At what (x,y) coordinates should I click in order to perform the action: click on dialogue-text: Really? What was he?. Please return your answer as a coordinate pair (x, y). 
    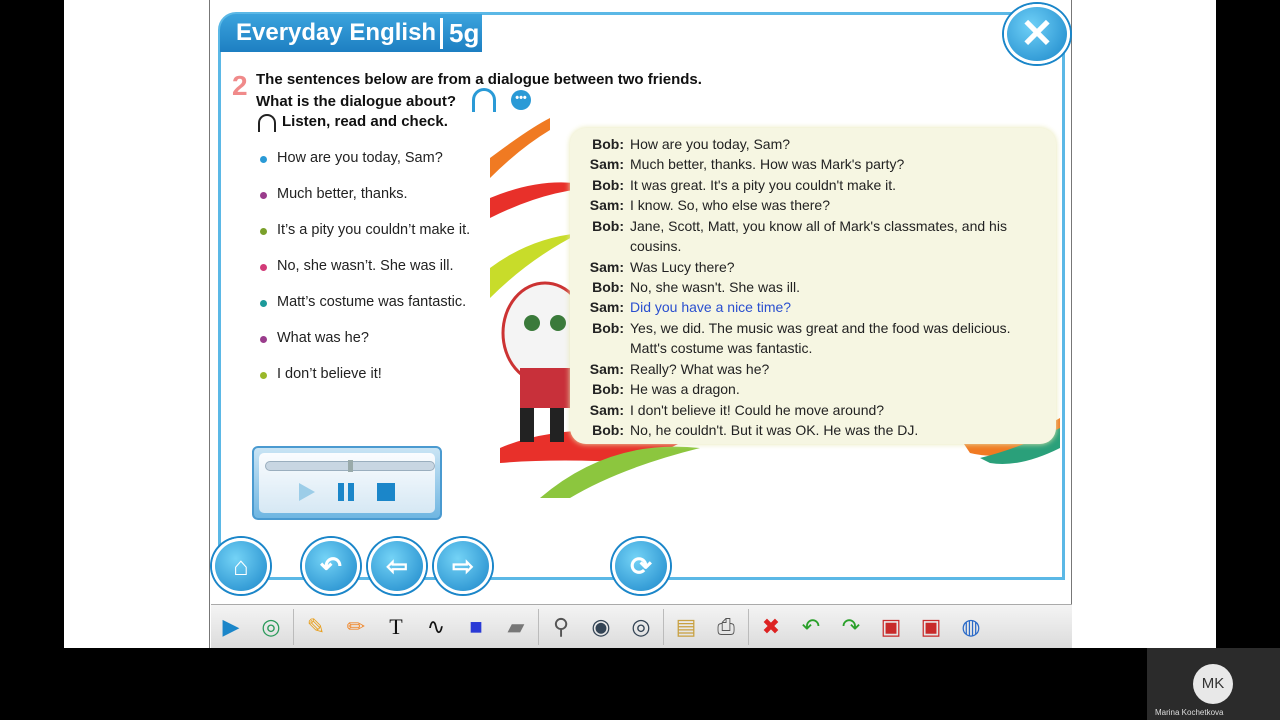
    Looking at the image, I should click on (700, 368).